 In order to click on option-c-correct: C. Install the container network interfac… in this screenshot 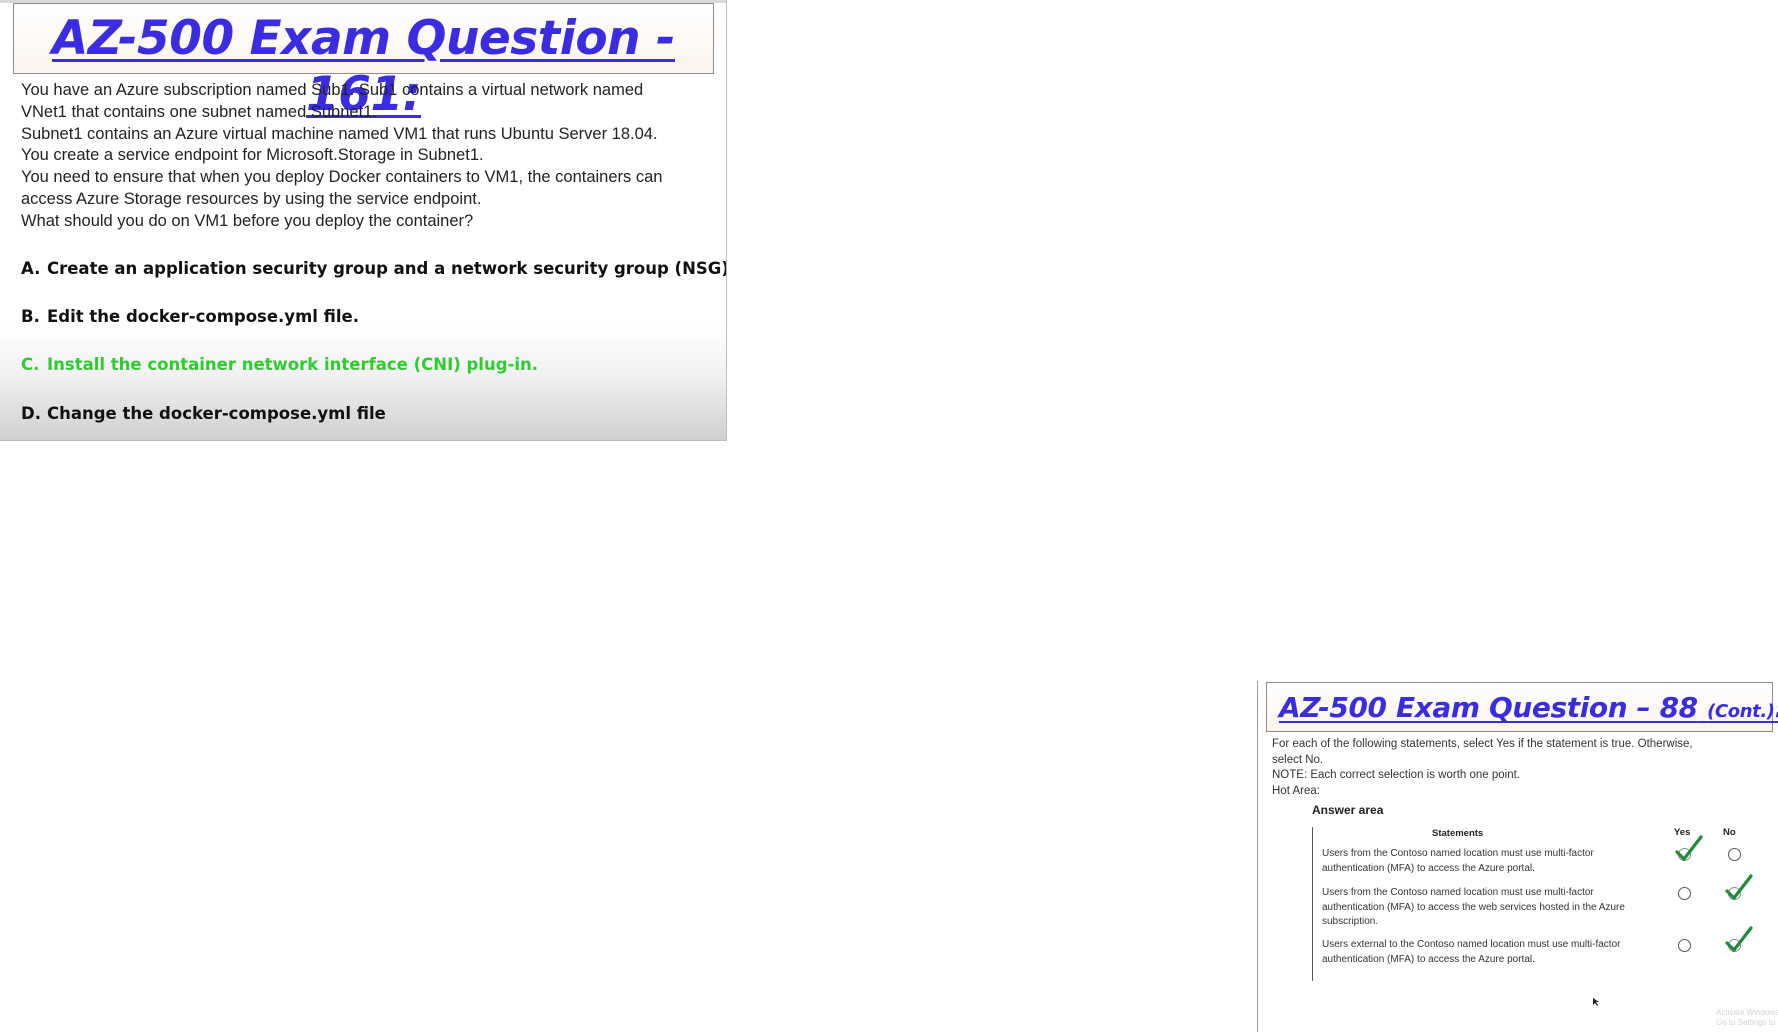, I will do `click(279, 364)`.